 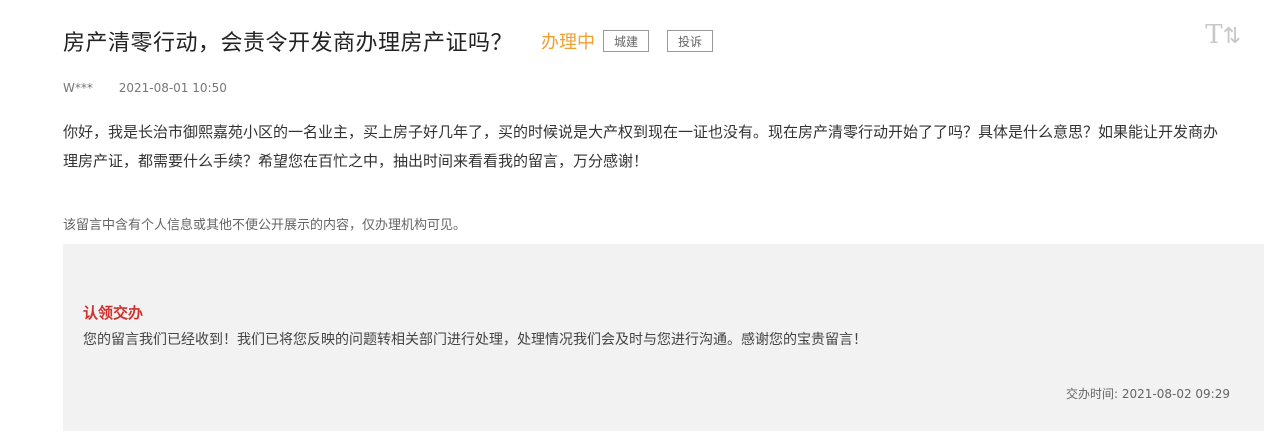 What do you see at coordinates (113, 313) in the screenshot?
I see `reply-title: 认领交办` at bounding box center [113, 313].